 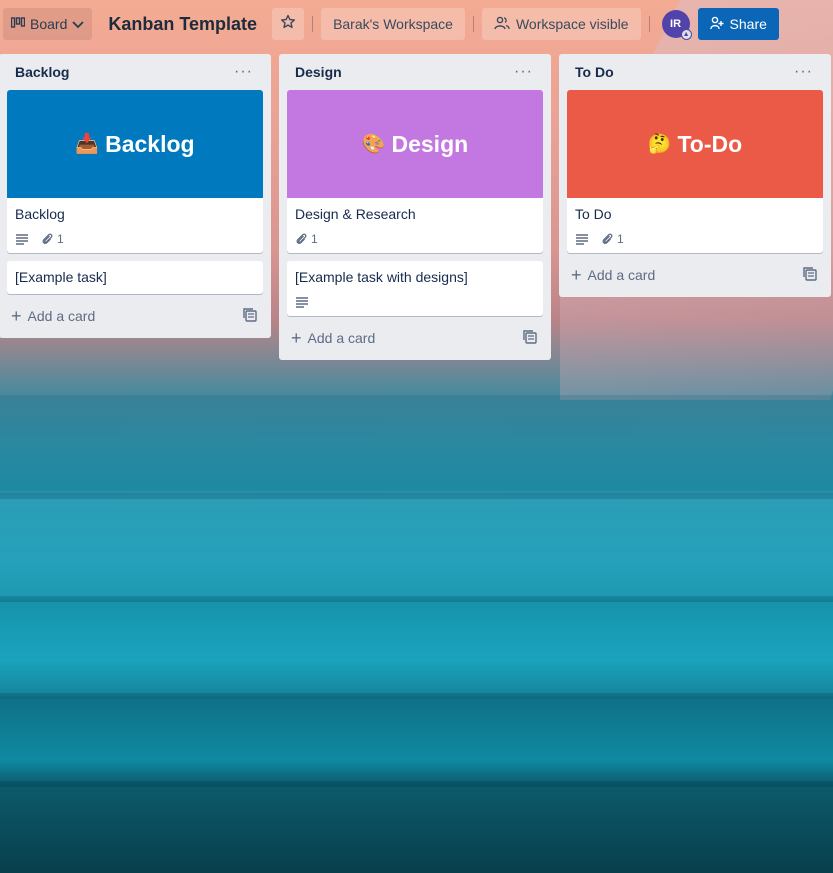 I want to click on list-header: To Do ···, so click(x=695, y=72).